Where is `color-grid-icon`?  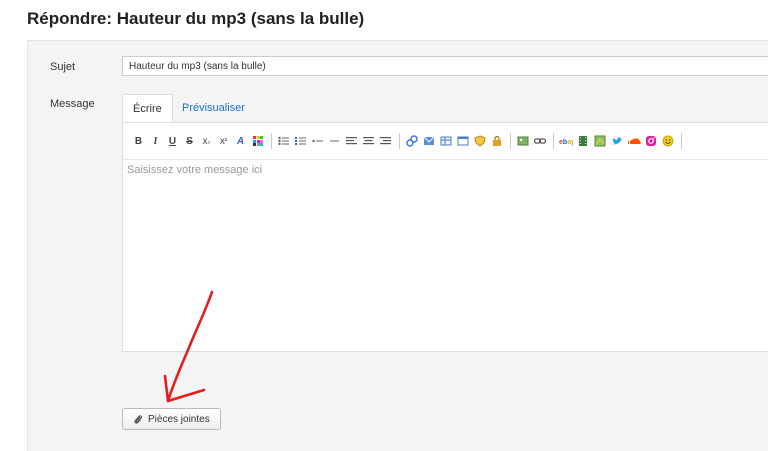 color-grid-icon is located at coordinates (257, 141).